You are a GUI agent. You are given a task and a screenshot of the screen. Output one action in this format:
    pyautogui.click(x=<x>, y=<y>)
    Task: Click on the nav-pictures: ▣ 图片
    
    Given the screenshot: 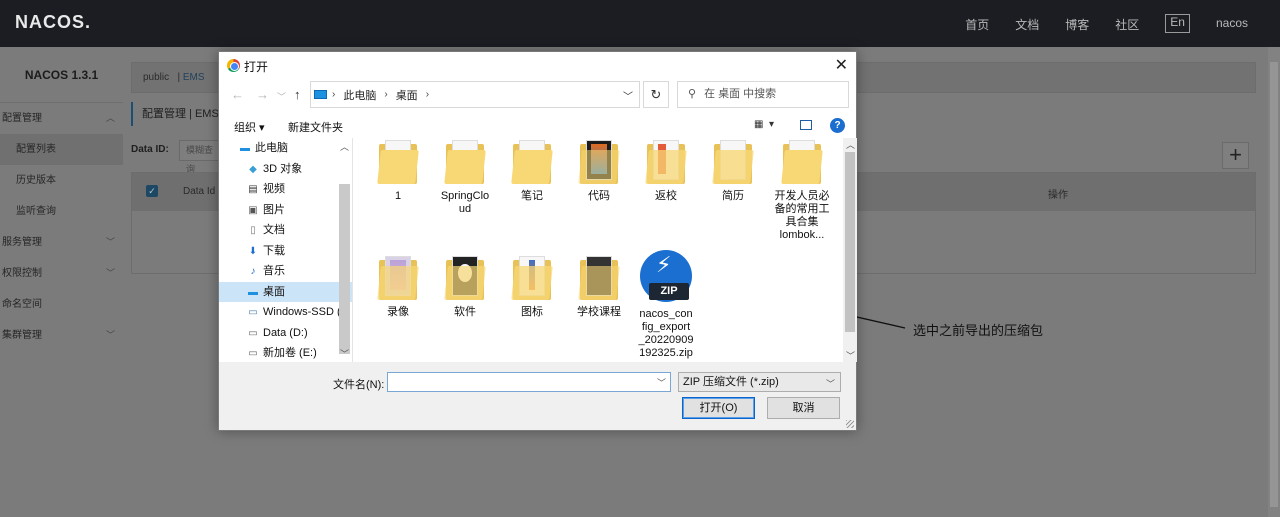 What is the action you would take?
    pyautogui.click(x=285, y=210)
    